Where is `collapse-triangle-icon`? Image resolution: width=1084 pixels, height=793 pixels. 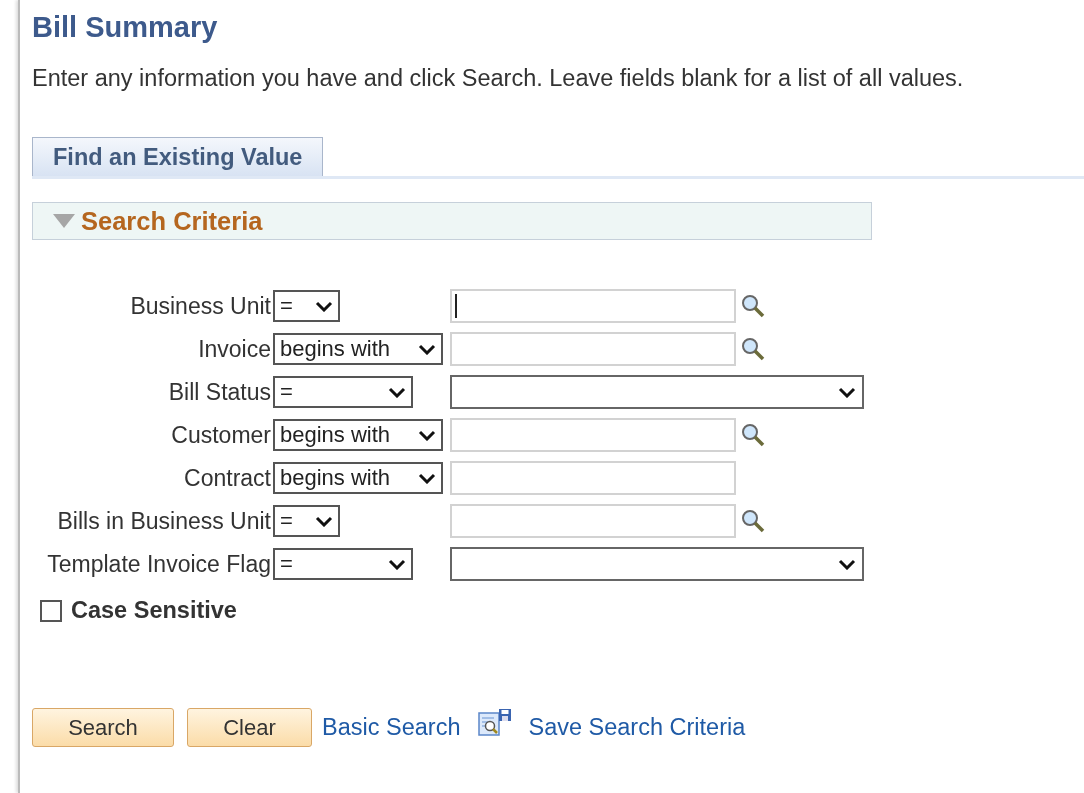 collapse-triangle-icon is located at coordinates (64, 221).